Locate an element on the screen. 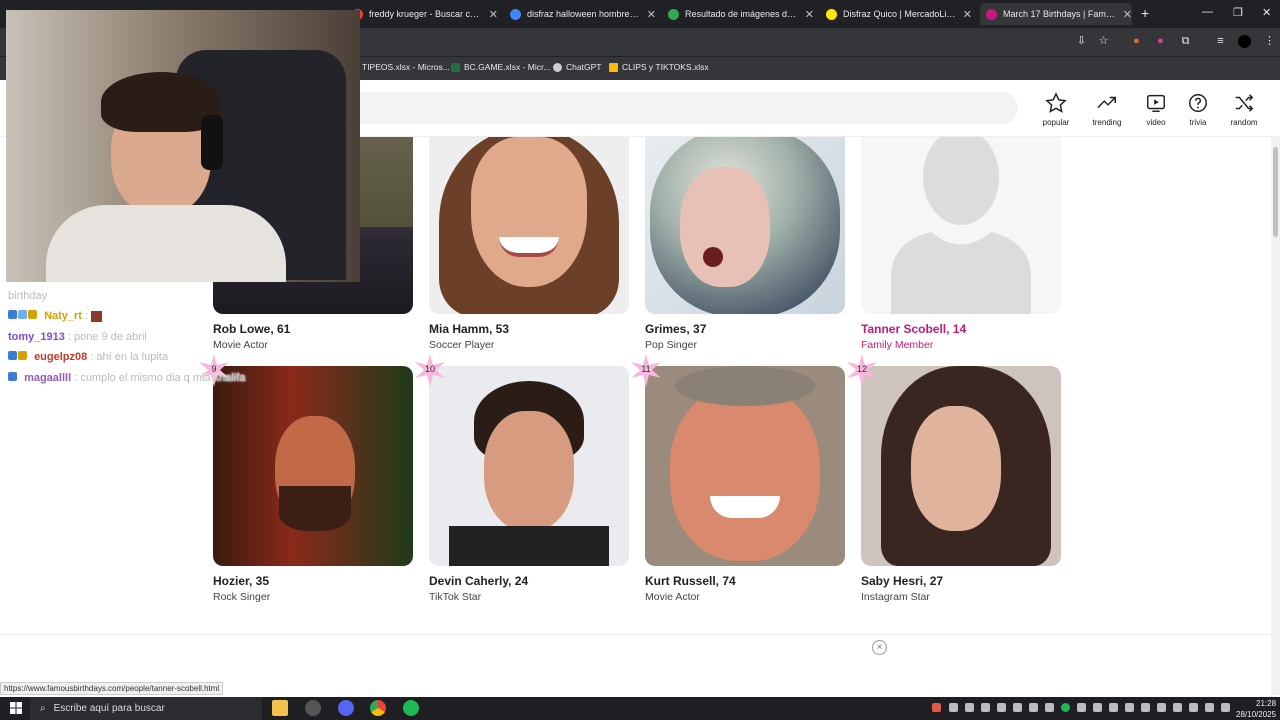 This screenshot has height=720, width=1280. windows-start-icon is located at coordinates (16, 708).